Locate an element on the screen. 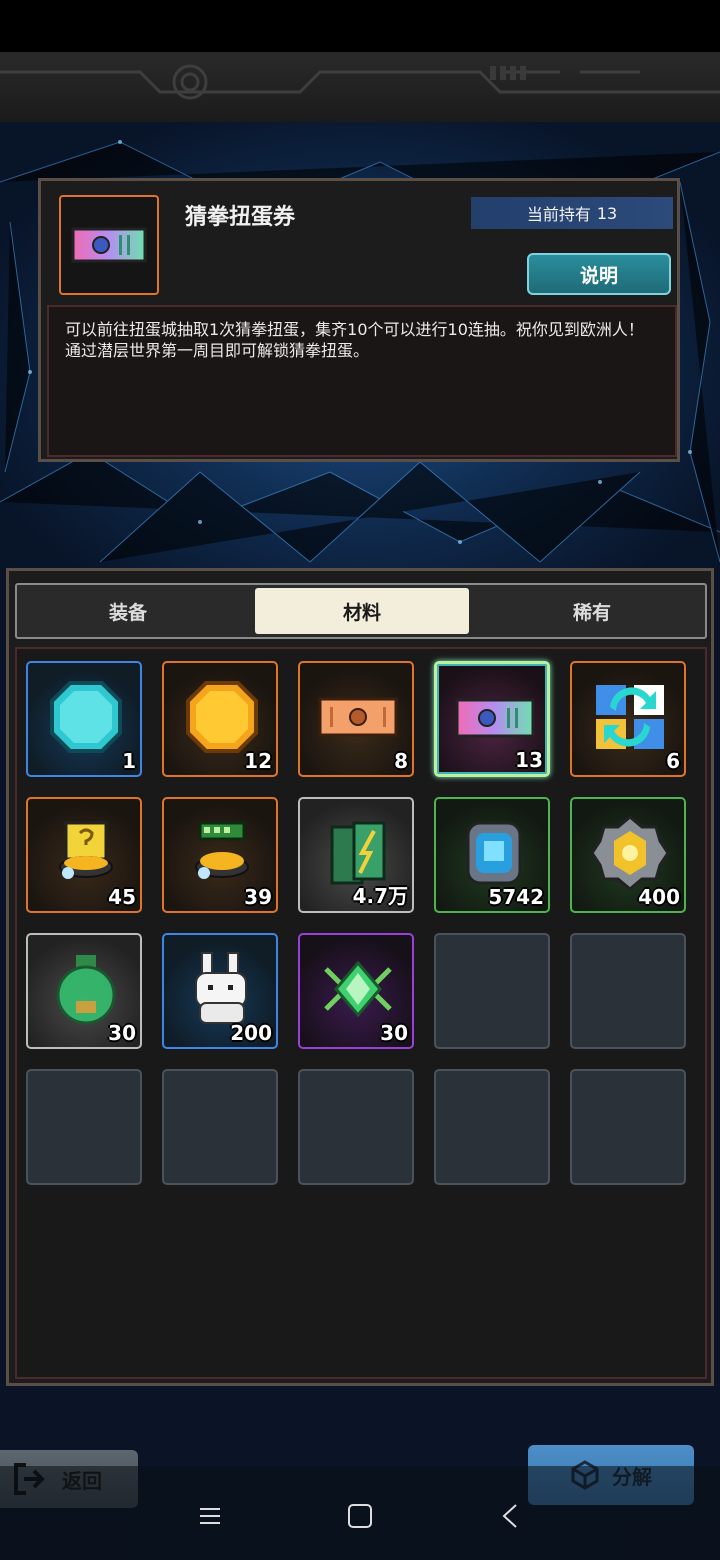 This screenshot has height=1560, width=720. inventory-slot: 1 is located at coordinates (84, 719).